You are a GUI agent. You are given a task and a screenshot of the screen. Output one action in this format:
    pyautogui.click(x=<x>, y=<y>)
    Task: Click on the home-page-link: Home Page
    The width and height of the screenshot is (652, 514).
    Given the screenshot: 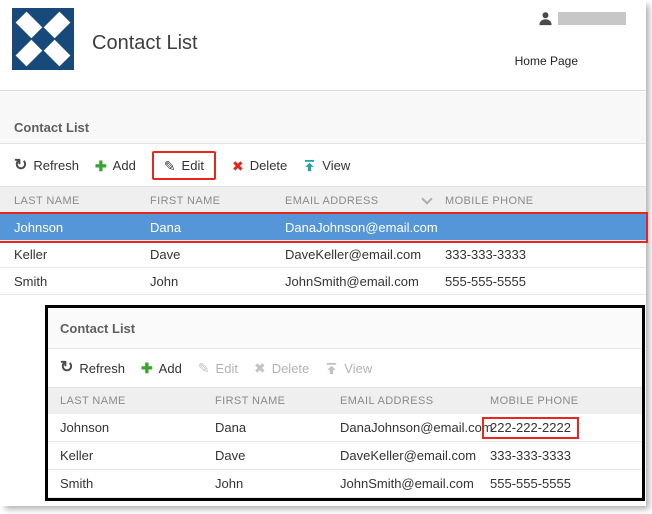 What is the action you would take?
    pyautogui.click(x=546, y=61)
    